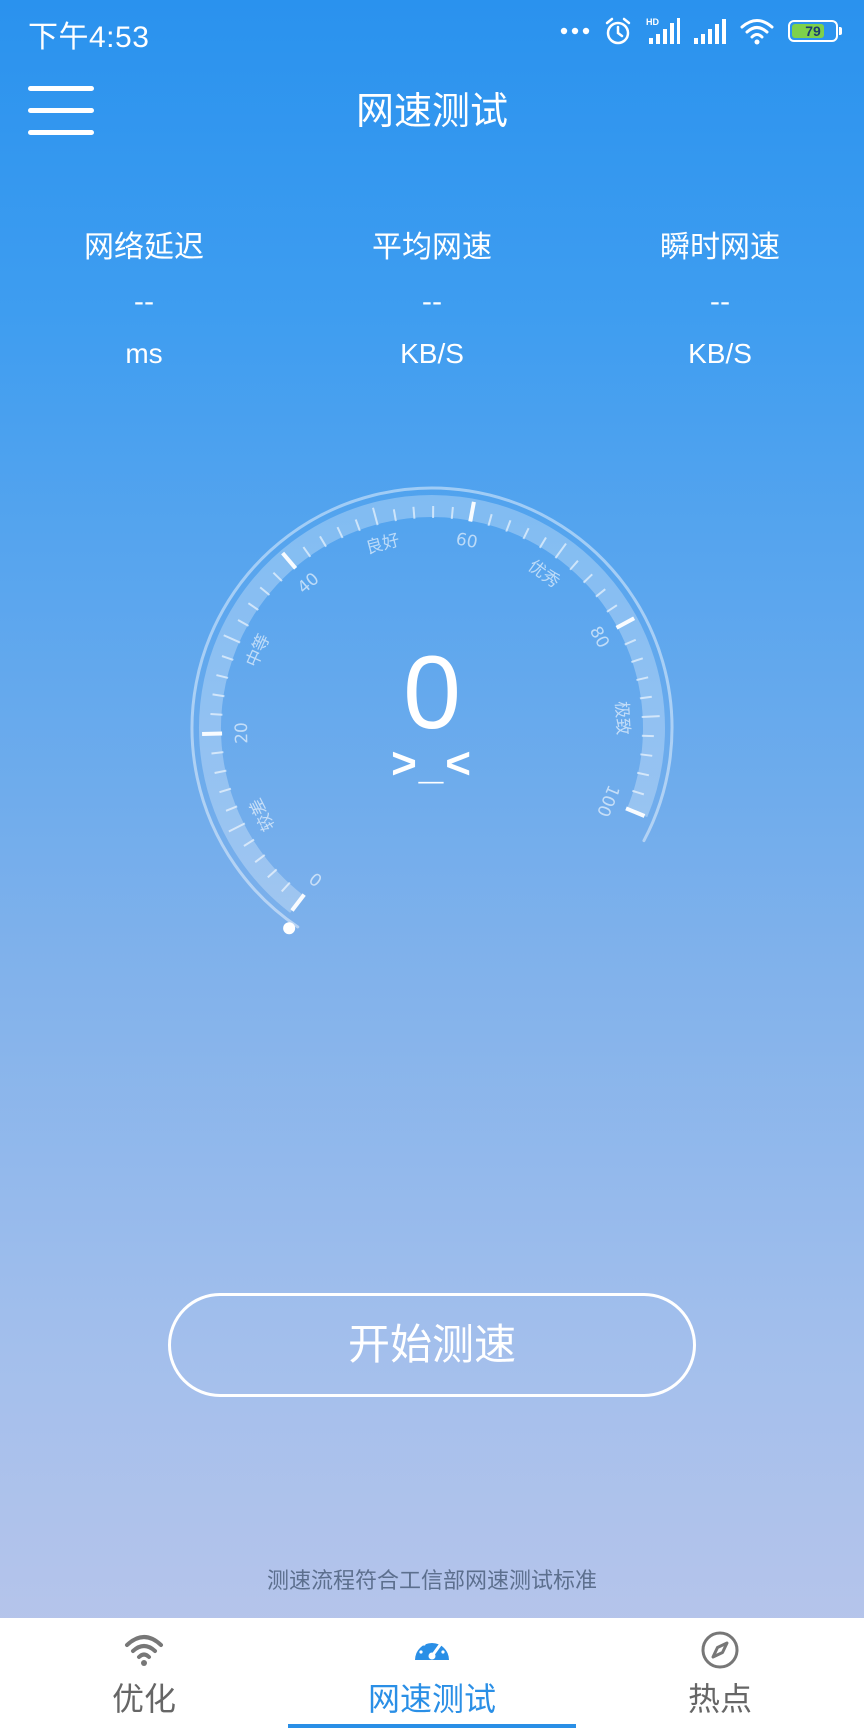 Image resolution: width=864 pixels, height=1728 pixels. I want to click on footnote: 测速流程符合工信部网速测试标准, so click(431, 1581).